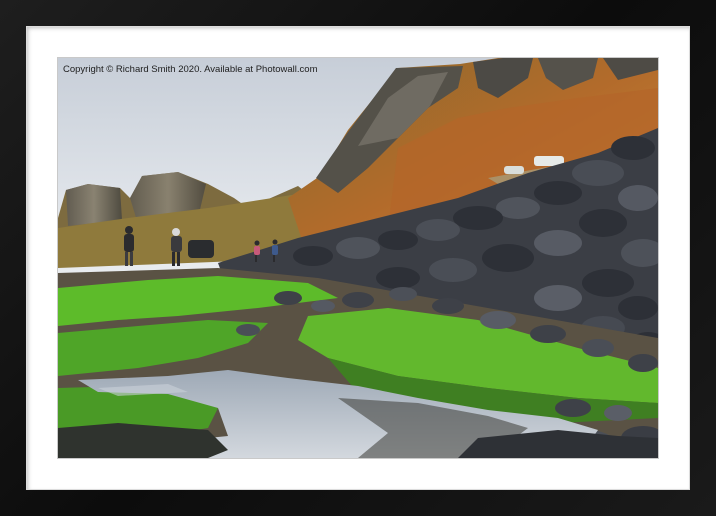 The height and width of the screenshot is (516, 716). What do you see at coordinates (514, 170) in the screenshot?
I see `car` at bounding box center [514, 170].